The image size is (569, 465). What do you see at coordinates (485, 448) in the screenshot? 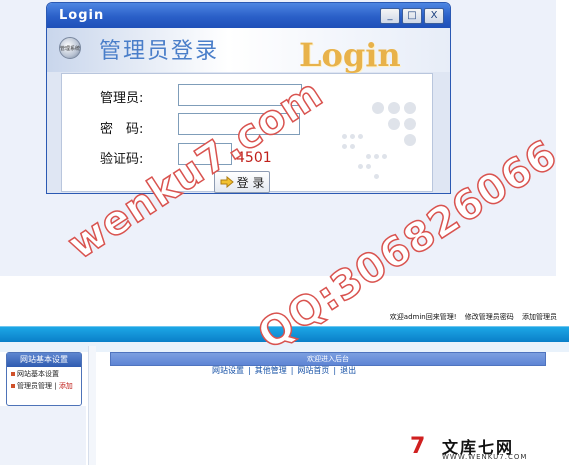
I see `footer-brand: 7 文库七网 WWW.WENKU7.COM` at bounding box center [485, 448].